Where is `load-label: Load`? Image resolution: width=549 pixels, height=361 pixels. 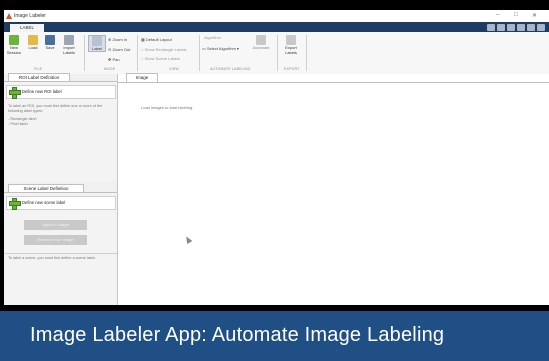 load-label: Load is located at coordinates (33, 47).